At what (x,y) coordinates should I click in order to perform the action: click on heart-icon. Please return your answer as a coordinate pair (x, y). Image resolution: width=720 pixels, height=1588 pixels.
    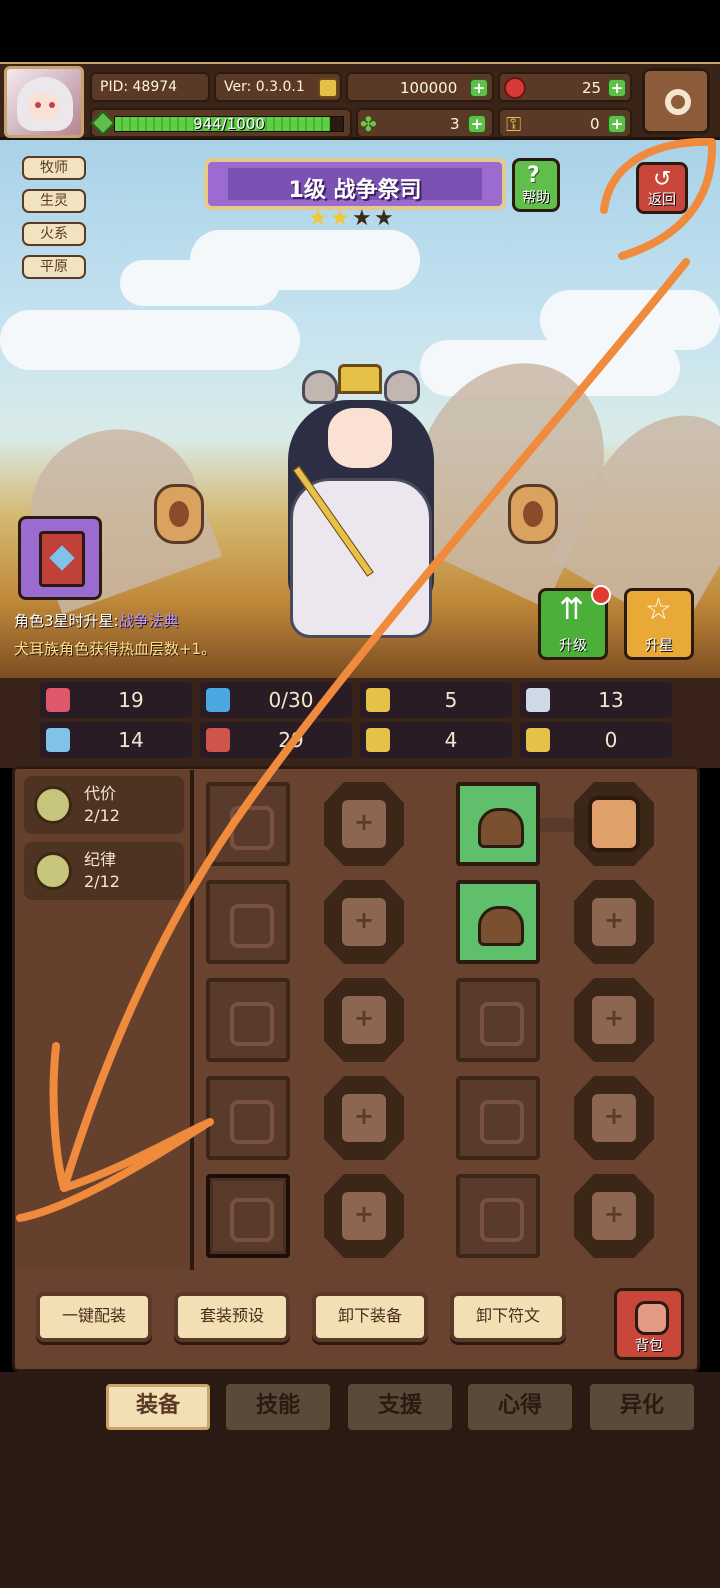
    Looking at the image, I should click on (58, 700).